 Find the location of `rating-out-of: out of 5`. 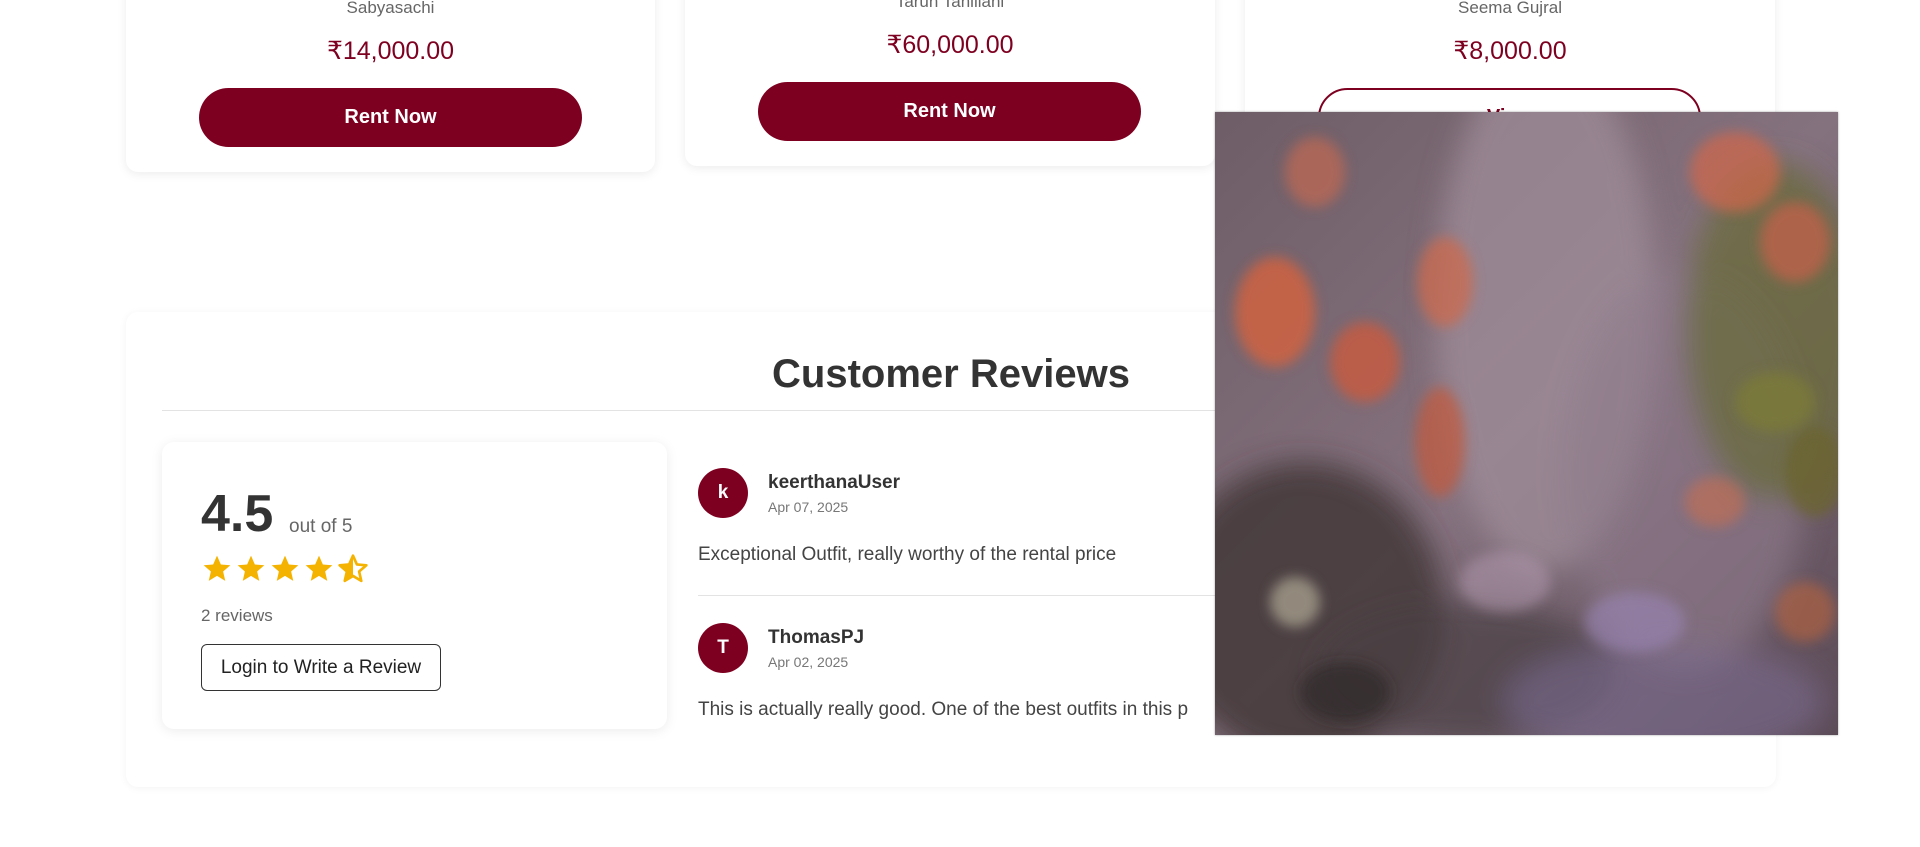

rating-out-of: out of 5 is located at coordinates (321, 526).